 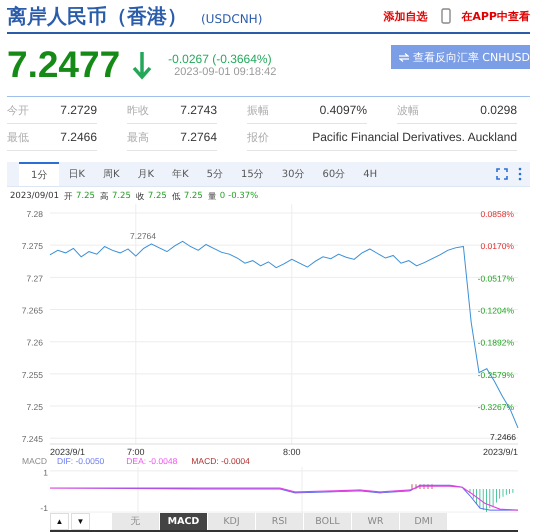 What do you see at coordinates (136, 451) in the screenshot?
I see `time-label: 7:00` at bounding box center [136, 451].